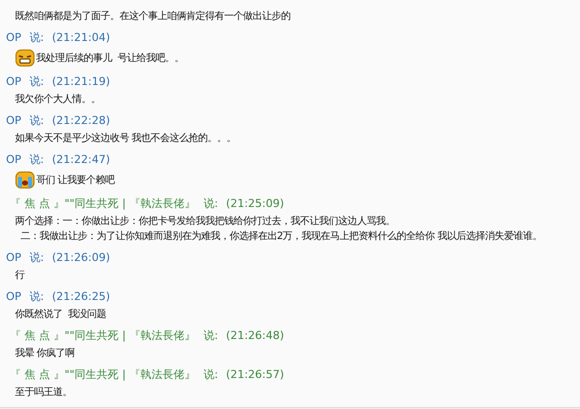  What do you see at coordinates (205, 221) in the screenshot?
I see `message-text: 两个选择：一：你做出让步：你把卡号发给我我把钱给你打过去，我不让我们这边人骂我。` at bounding box center [205, 221].